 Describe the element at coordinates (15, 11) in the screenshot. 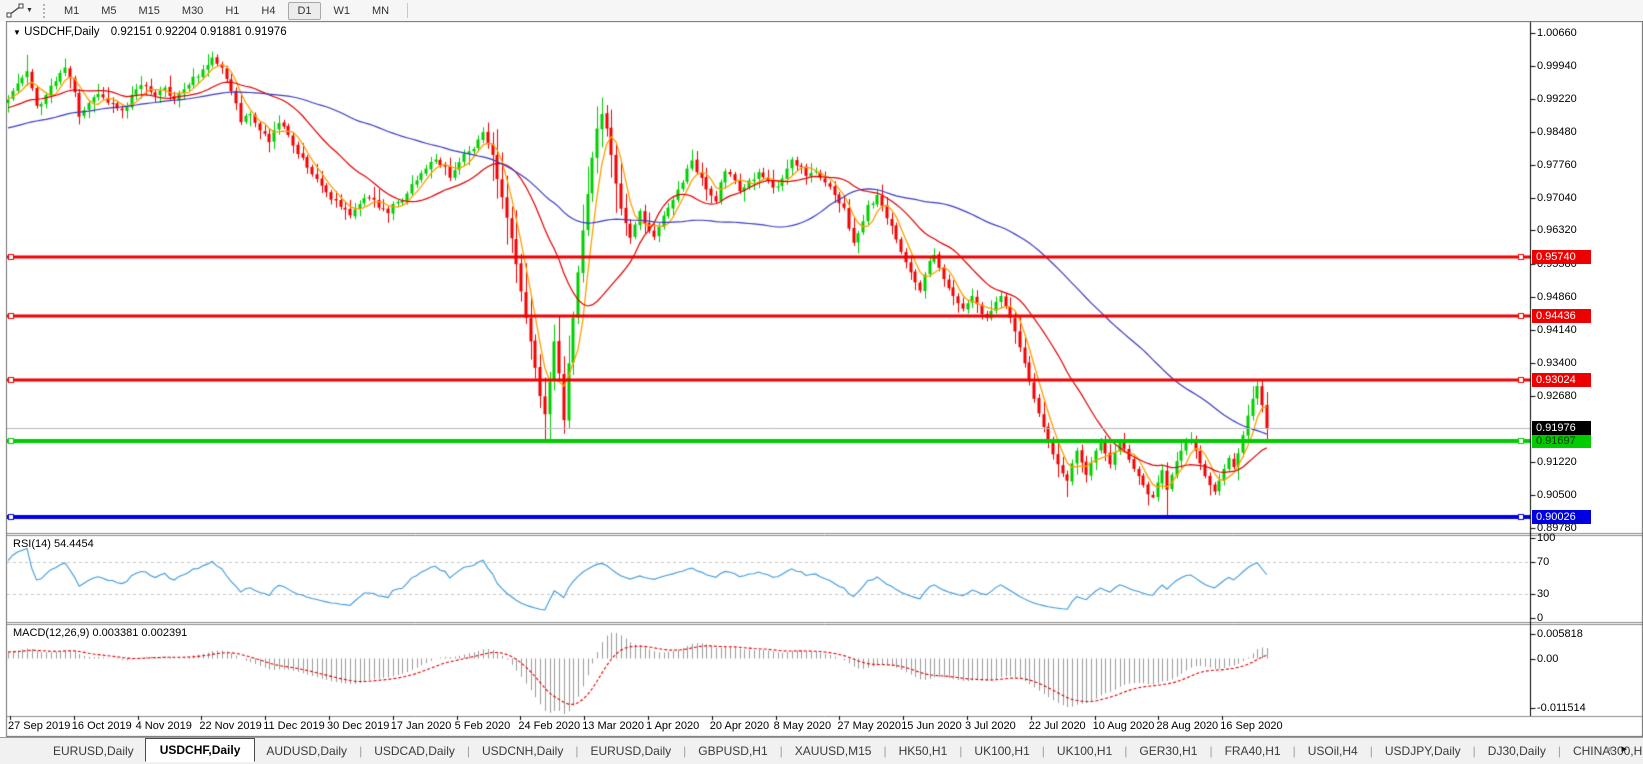

I see `trendline-tool-icon` at that location.